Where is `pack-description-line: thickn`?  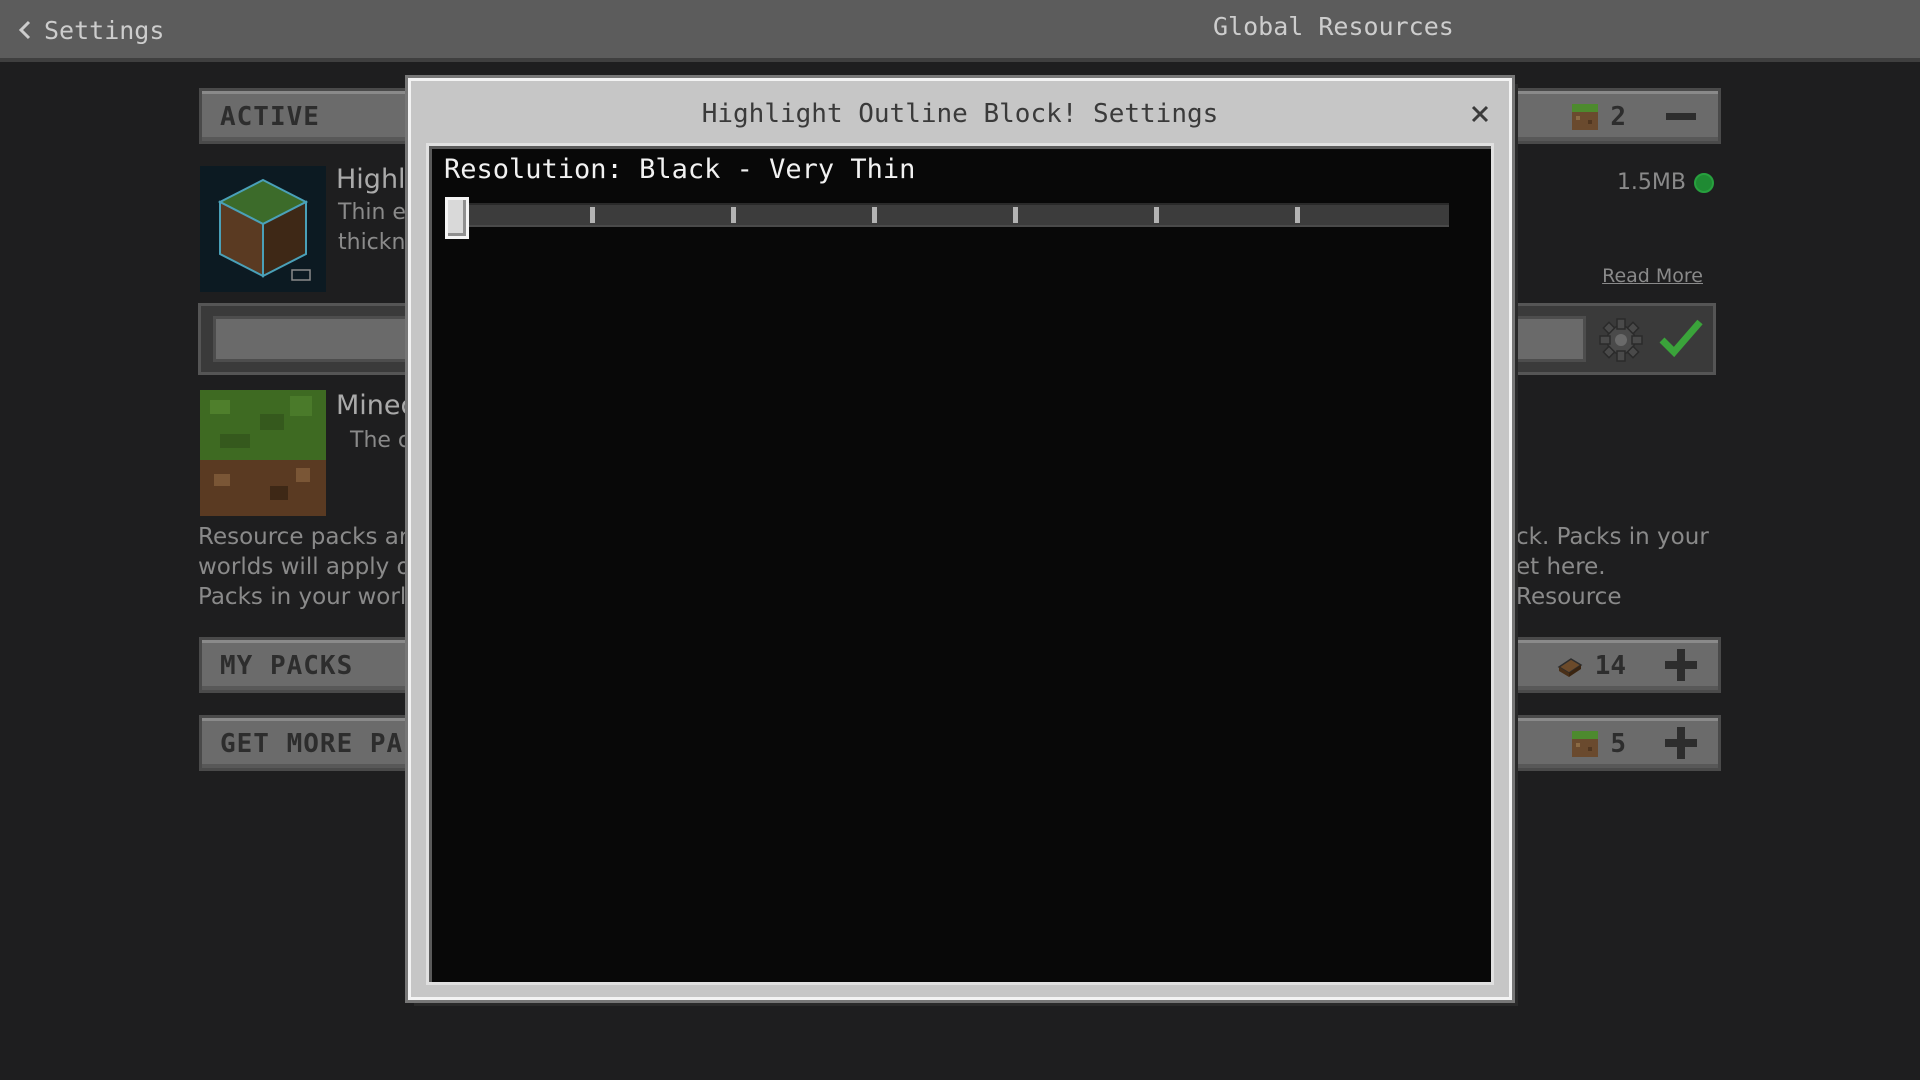 pack-description-line: thickn is located at coordinates (372, 242).